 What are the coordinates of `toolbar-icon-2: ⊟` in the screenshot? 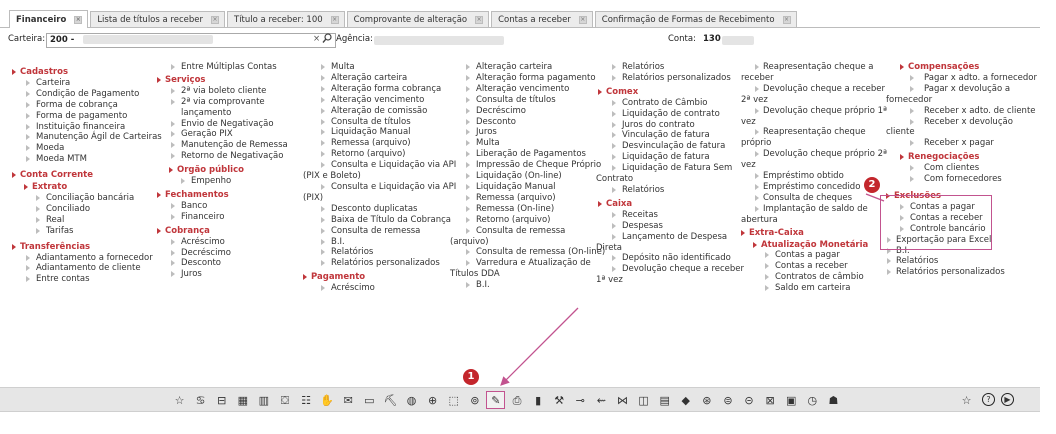 It's located at (221, 400).